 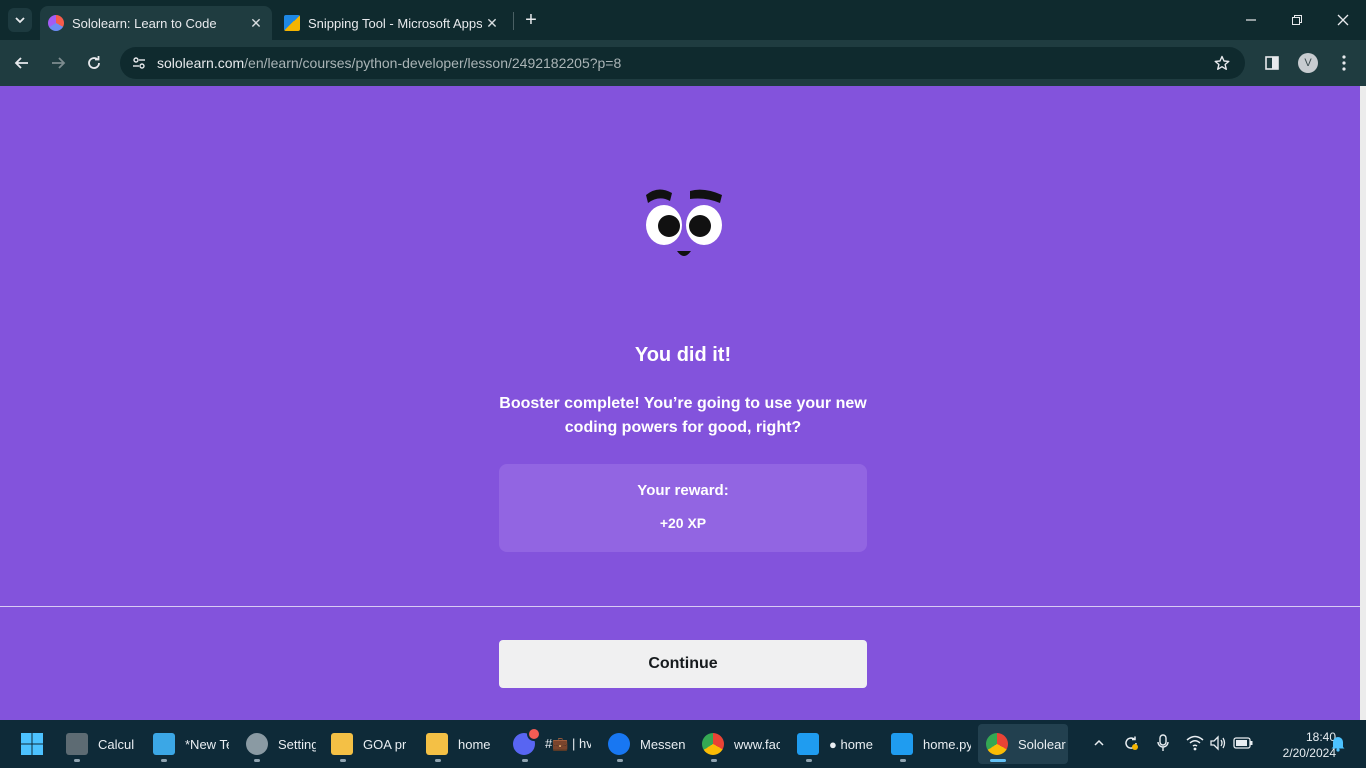 What do you see at coordinates (513, 21) in the screenshot?
I see `tab-separator` at bounding box center [513, 21].